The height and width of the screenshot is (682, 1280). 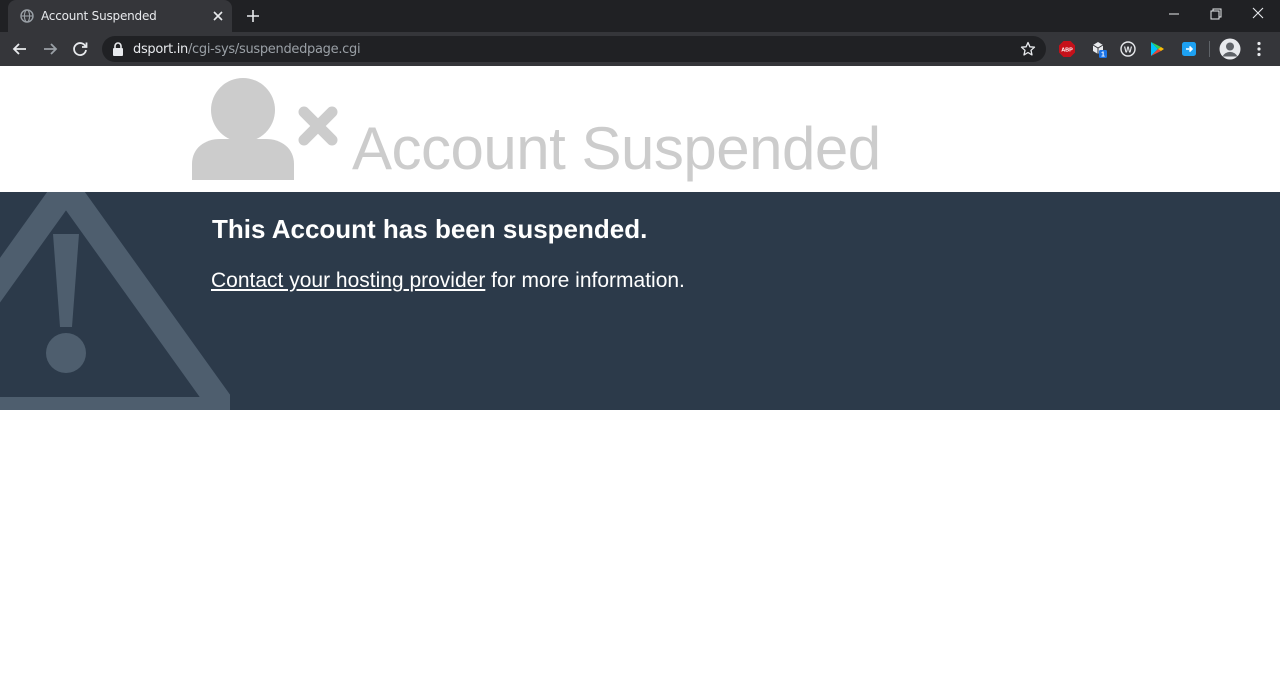 What do you see at coordinates (1230, 49) in the screenshot?
I see `avatar-icon` at bounding box center [1230, 49].